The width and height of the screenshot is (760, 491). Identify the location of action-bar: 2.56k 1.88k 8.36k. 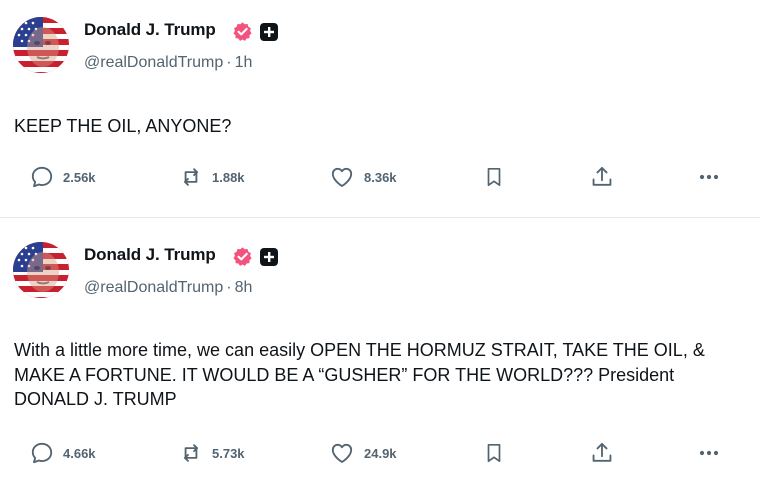
(380, 177).